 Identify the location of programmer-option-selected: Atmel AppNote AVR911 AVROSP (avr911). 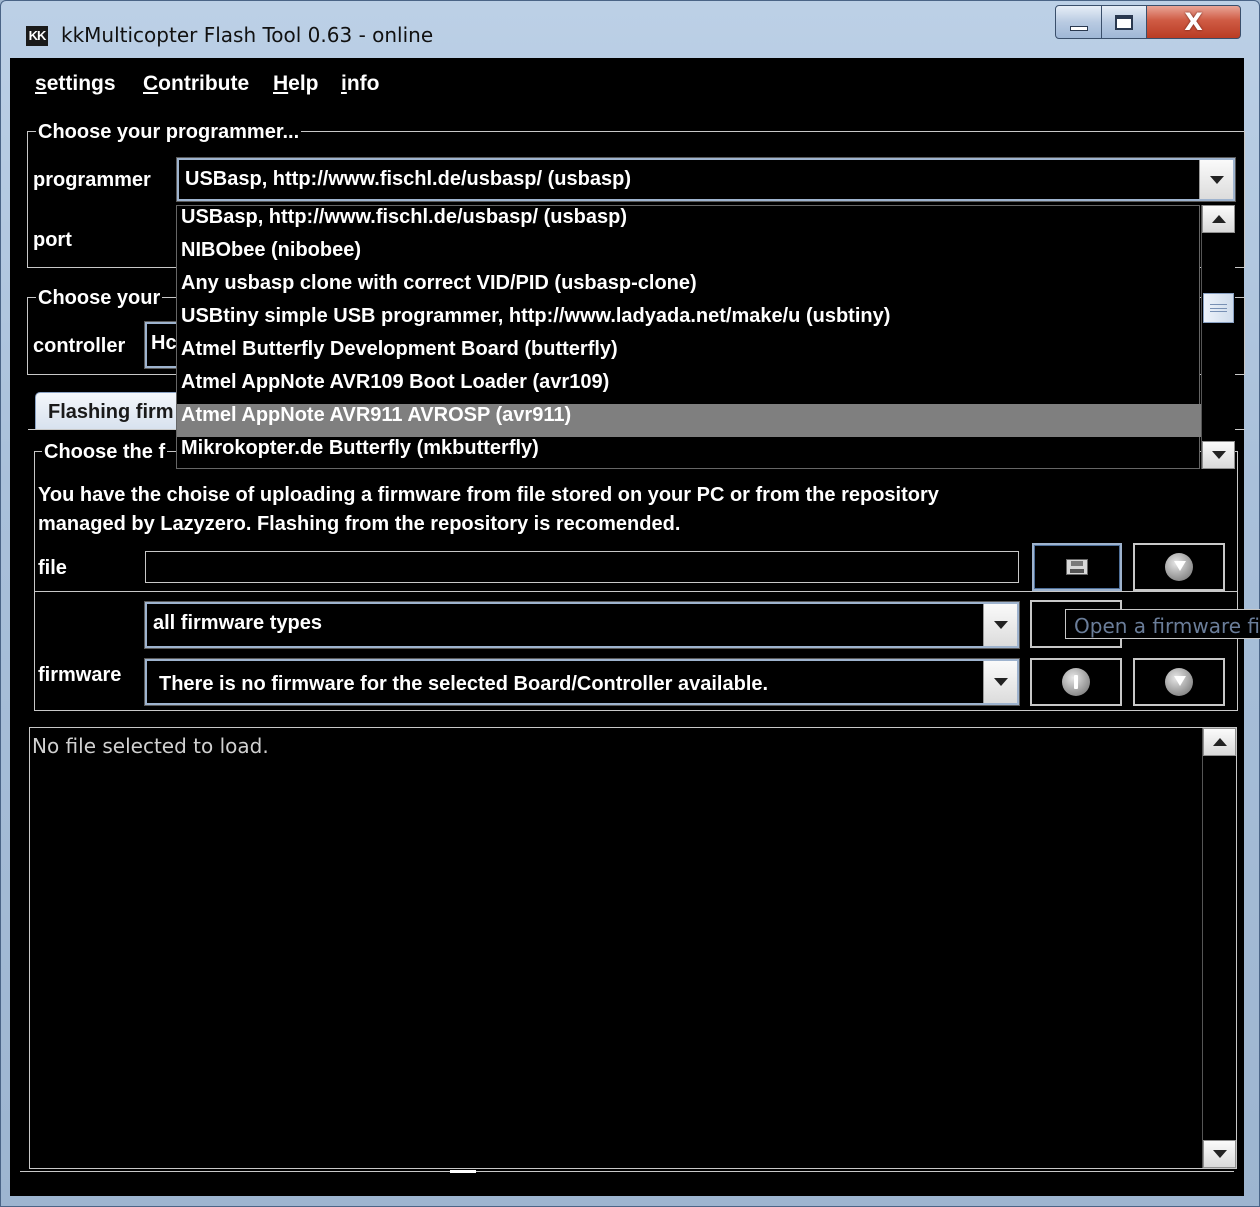
(689, 420).